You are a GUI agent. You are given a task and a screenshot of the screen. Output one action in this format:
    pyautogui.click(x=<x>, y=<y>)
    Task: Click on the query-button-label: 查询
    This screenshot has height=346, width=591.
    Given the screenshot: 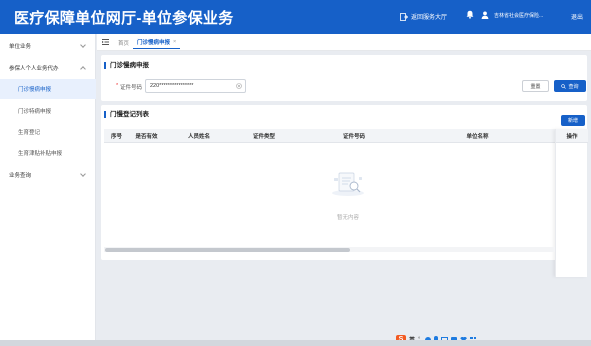 What is the action you would take?
    pyautogui.click(x=573, y=86)
    